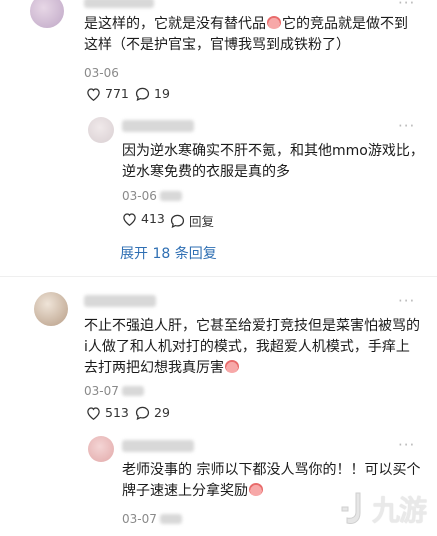  I want to click on watermark-logo: 九游, so click(386, 509).